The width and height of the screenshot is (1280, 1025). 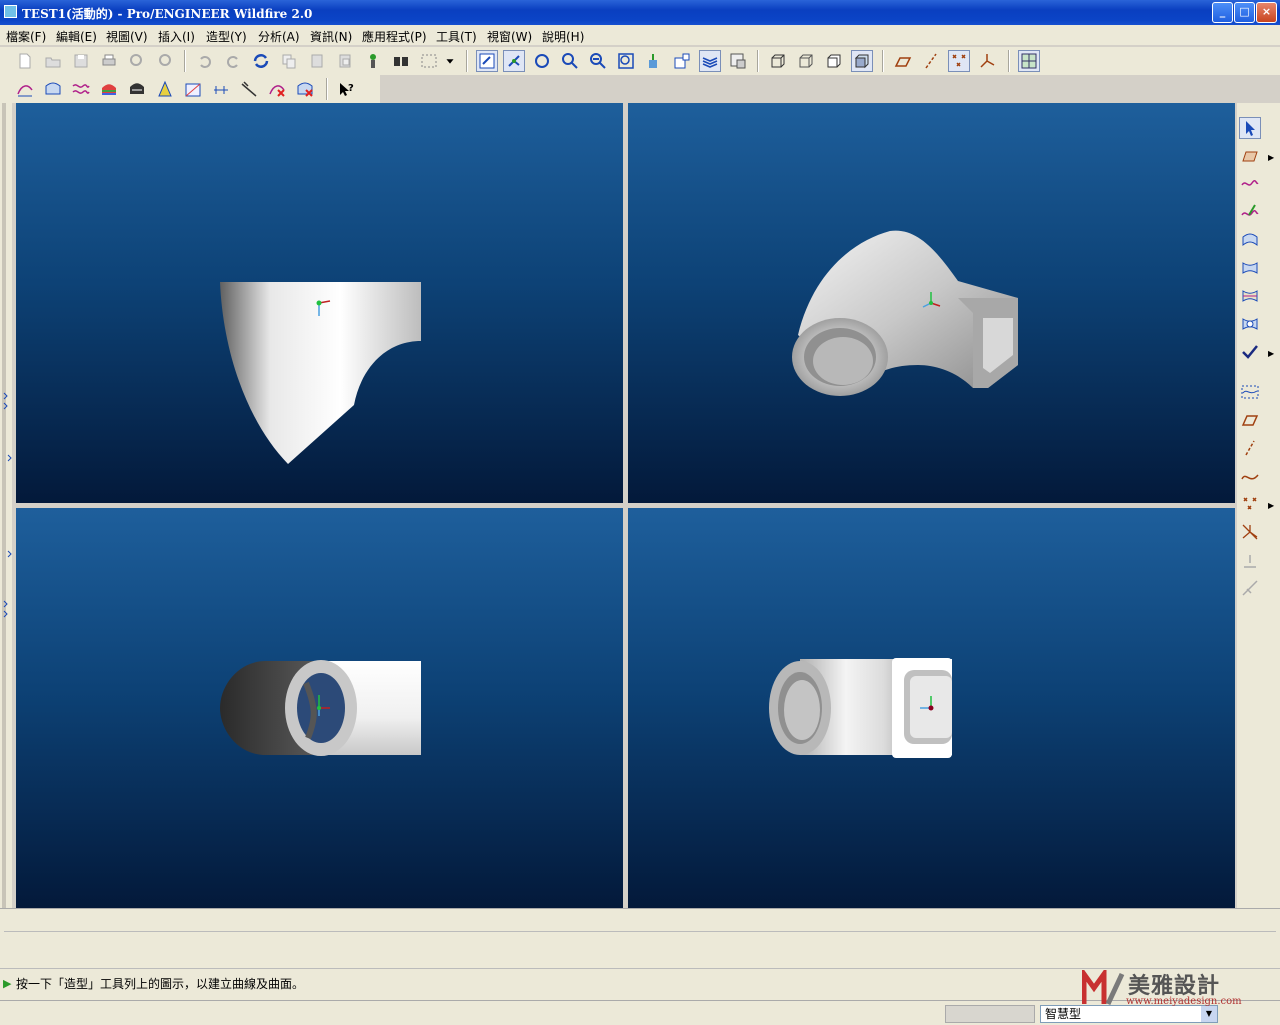 What do you see at coordinates (1250, 560) in the screenshot?
I see `analysis-tool-icon` at bounding box center [1250, 560].